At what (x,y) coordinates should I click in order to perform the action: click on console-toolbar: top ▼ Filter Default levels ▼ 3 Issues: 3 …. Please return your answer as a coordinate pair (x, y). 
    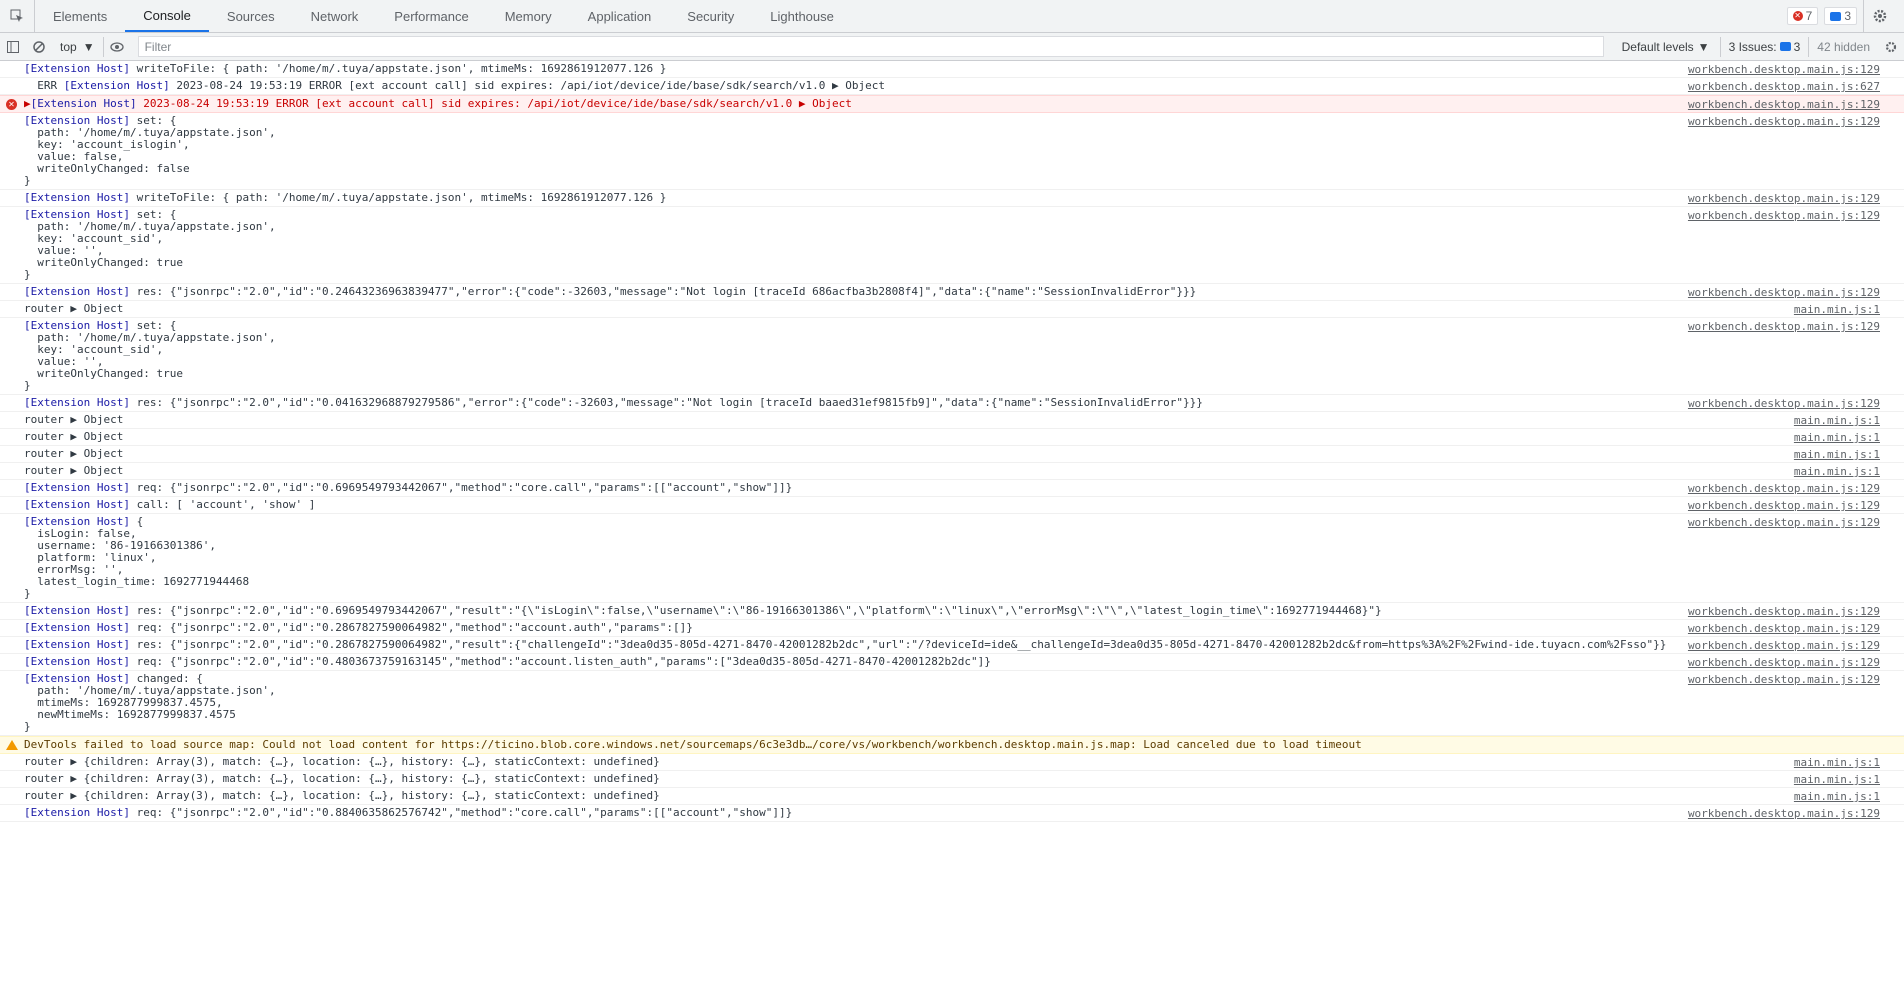
    Looking at the image, I should click on (952, 47).